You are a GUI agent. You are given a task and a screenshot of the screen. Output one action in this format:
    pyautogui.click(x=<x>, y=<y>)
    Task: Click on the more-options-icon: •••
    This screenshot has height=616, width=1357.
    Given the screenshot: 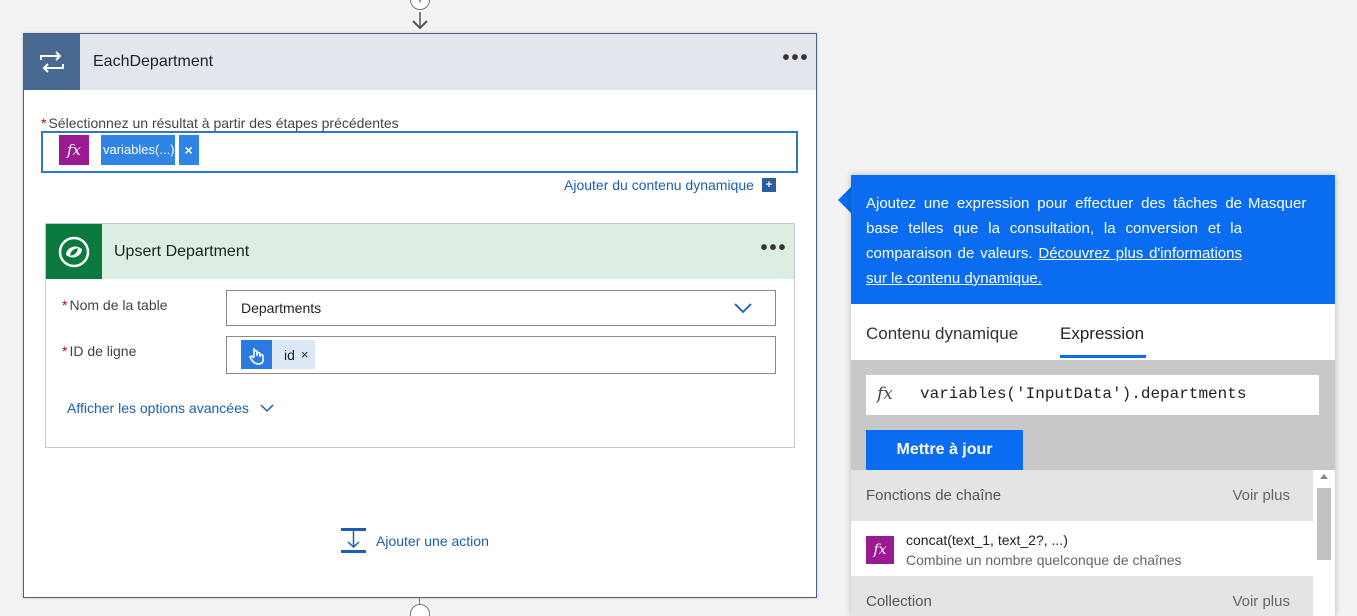 What is the action you would take?
    pyautogui.click(x=796, y=59)
    